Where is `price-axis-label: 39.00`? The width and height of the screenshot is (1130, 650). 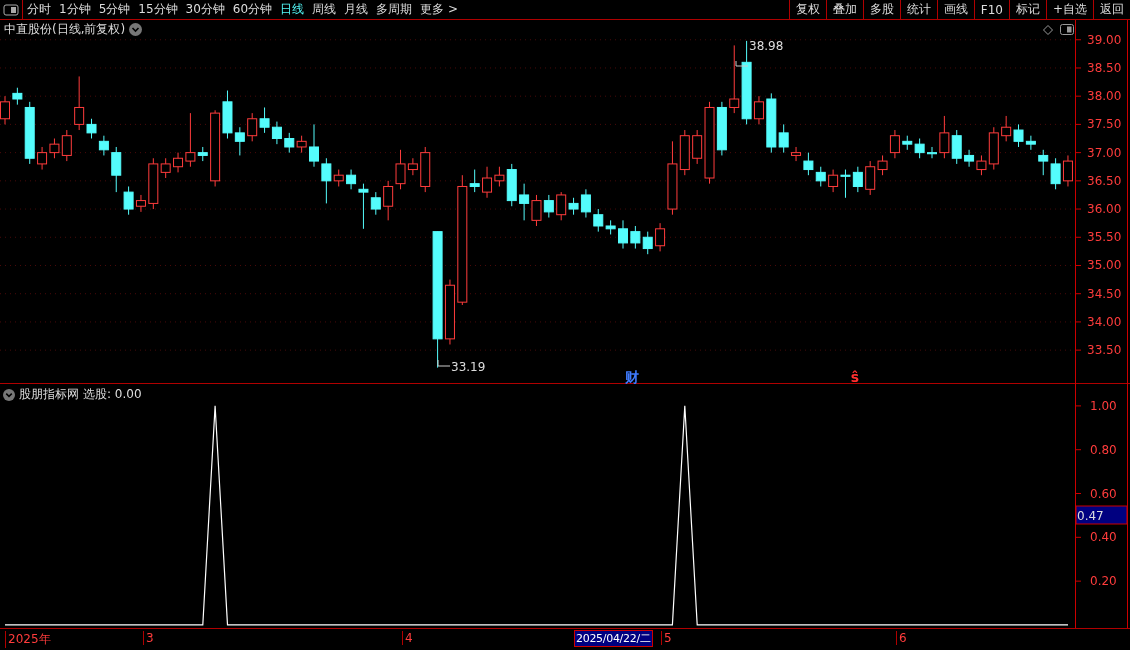 price-axis-label: 39.00 is located at coordinates (1104, 39).